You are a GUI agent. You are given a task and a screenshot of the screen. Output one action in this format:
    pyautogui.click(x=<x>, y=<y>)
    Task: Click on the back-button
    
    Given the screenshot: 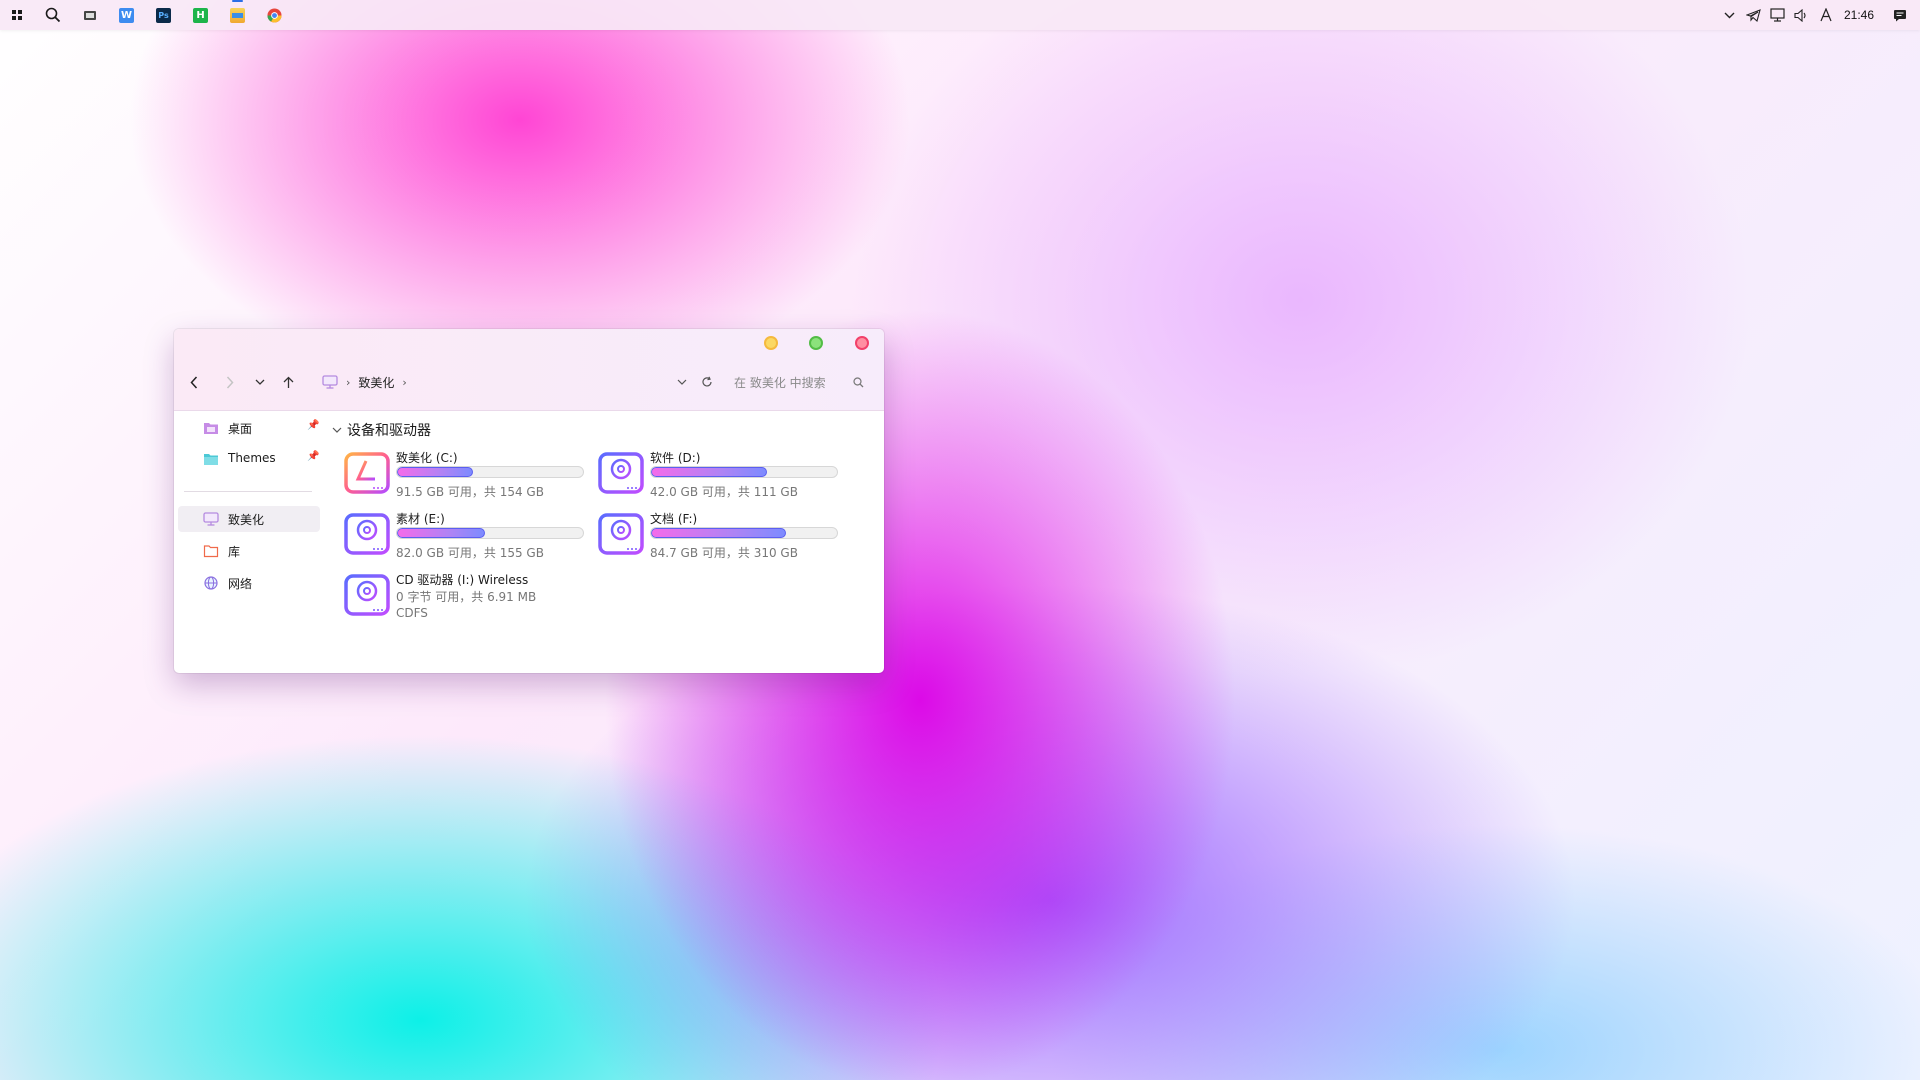 What is the action you would take?
    pyautogui.click(x=194, y=382)
    